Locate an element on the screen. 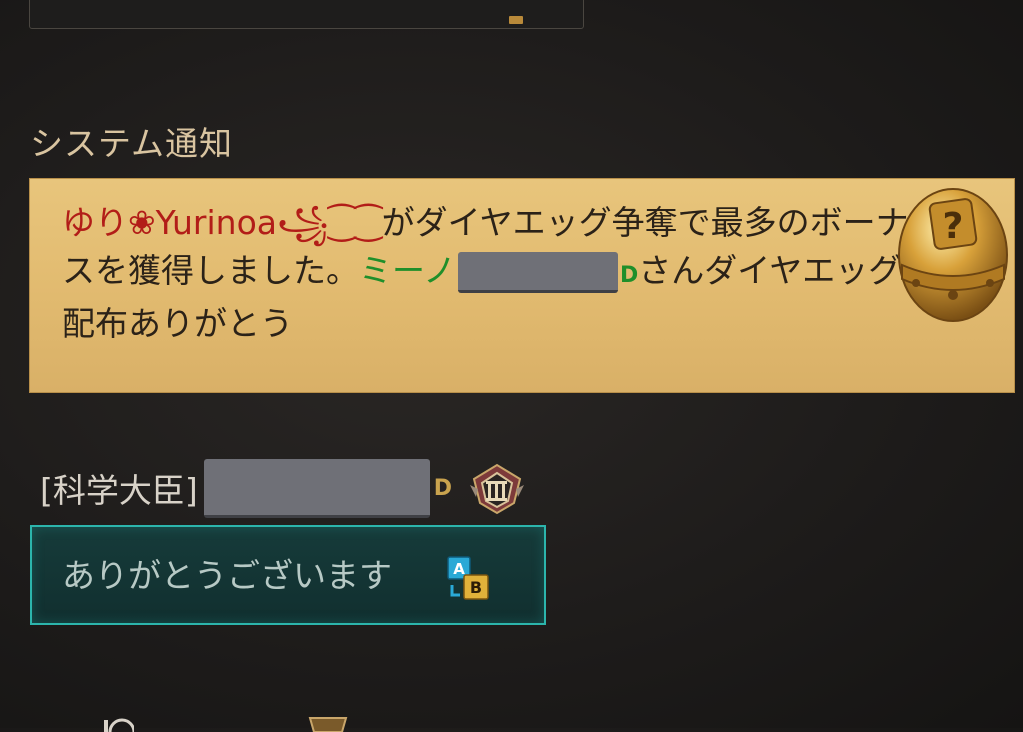  translate-icon: A B is located at coordinates (468, 579).